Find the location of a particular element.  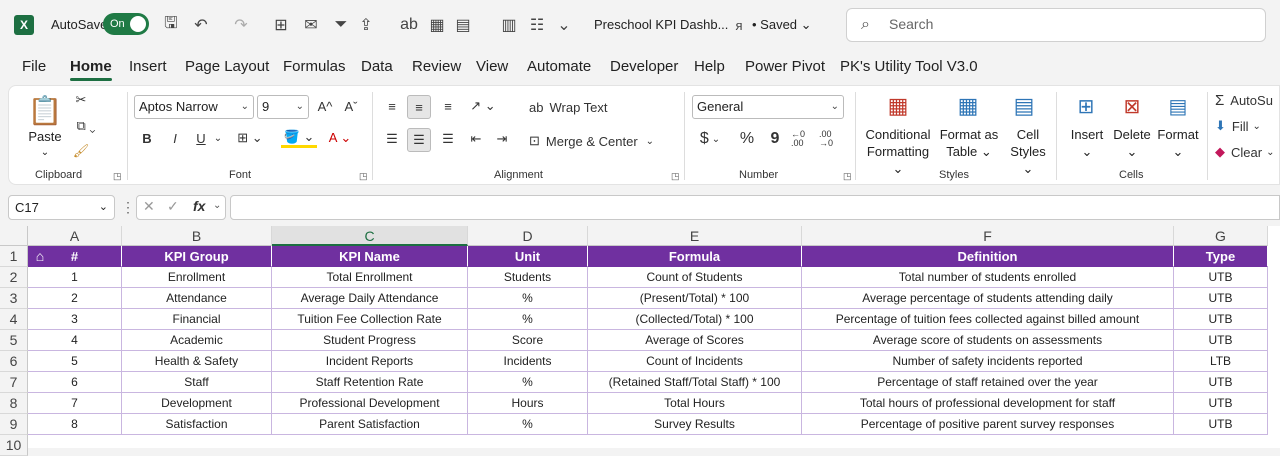

tab-formulas: Formulas is located at coordinates (314, 66).